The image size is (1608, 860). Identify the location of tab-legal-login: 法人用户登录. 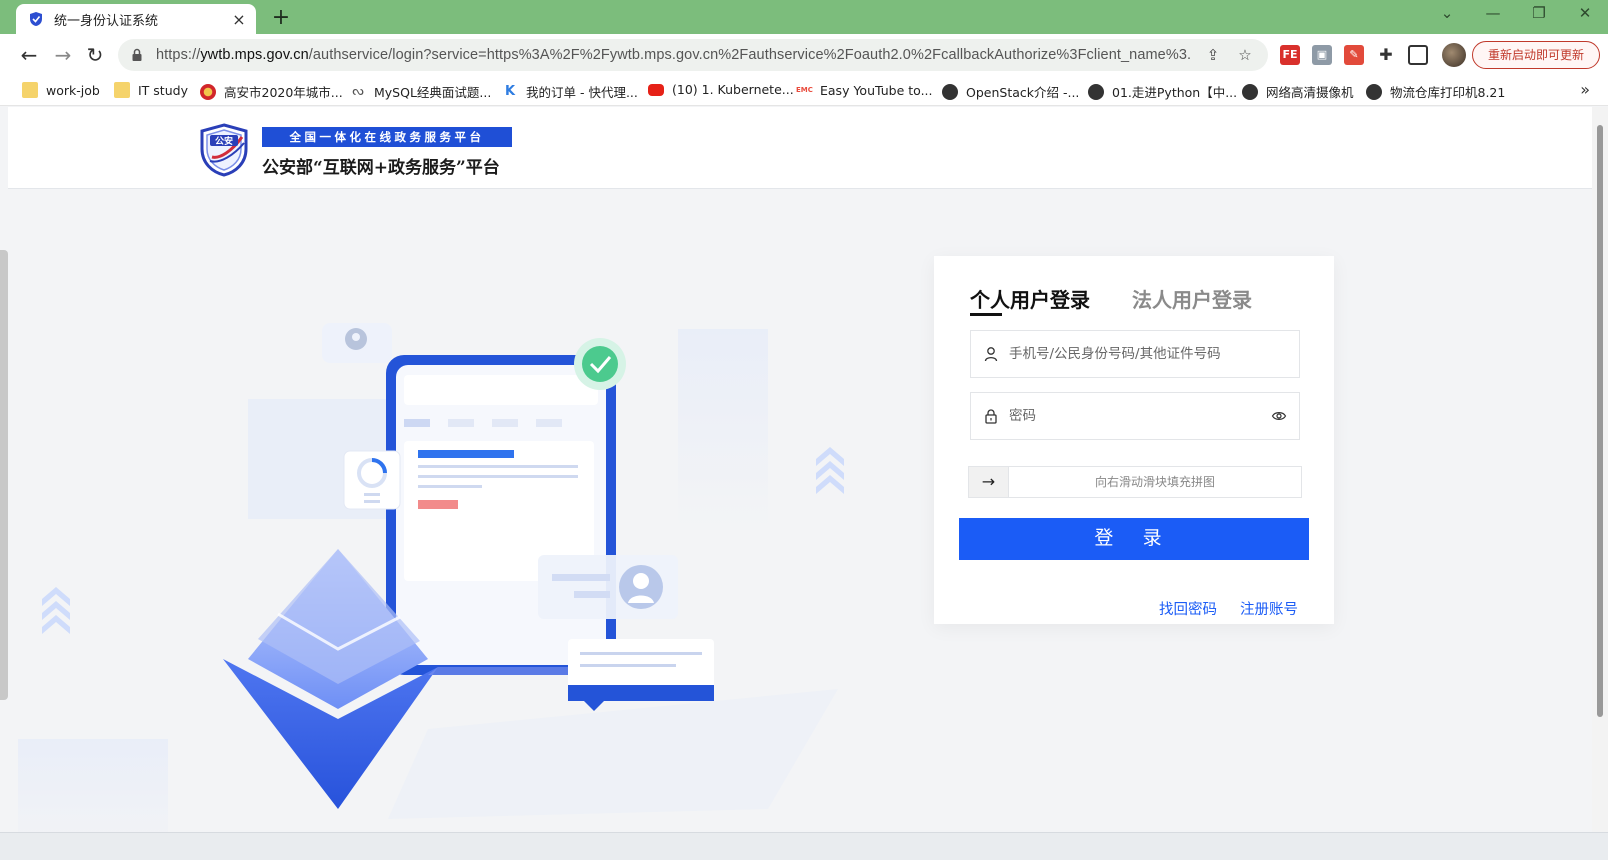
(1192, 298).